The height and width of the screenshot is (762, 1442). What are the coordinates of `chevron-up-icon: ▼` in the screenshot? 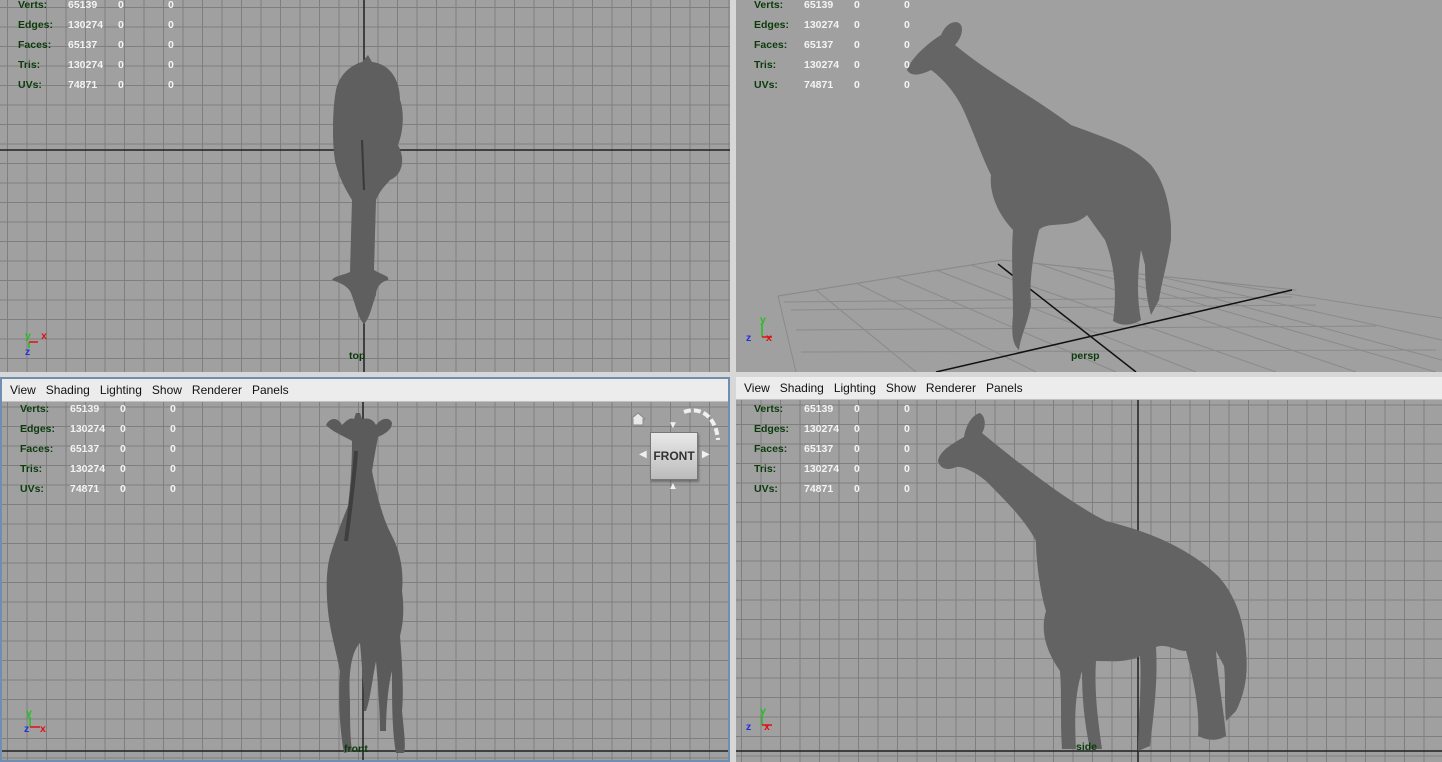 It's located at (673, 425).